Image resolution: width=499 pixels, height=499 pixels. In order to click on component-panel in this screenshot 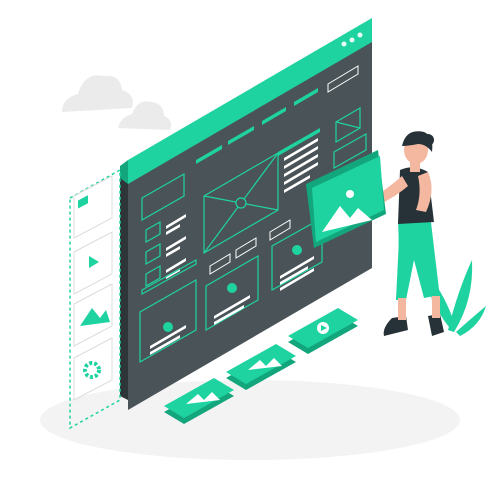, I will do `click(95, 299)`.